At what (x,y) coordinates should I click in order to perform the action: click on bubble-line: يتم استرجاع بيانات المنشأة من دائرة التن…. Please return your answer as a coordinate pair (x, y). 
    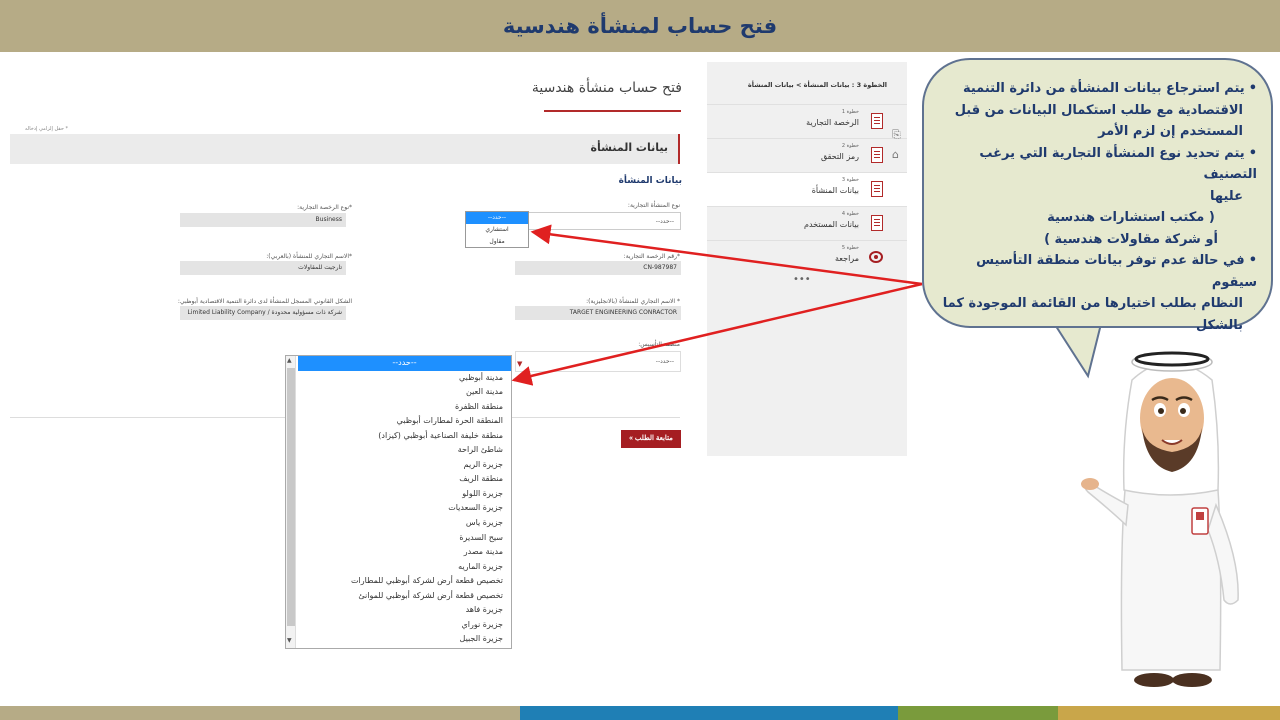
    Looking at the image, I should click on (1096, 89).